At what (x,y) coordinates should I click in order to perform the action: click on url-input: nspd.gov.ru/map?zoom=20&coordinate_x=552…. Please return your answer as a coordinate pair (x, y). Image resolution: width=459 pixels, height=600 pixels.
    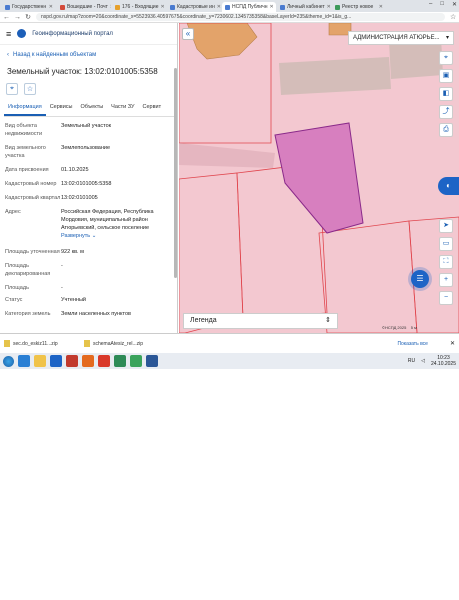
    Looking at the image, I should click on (240, 17).